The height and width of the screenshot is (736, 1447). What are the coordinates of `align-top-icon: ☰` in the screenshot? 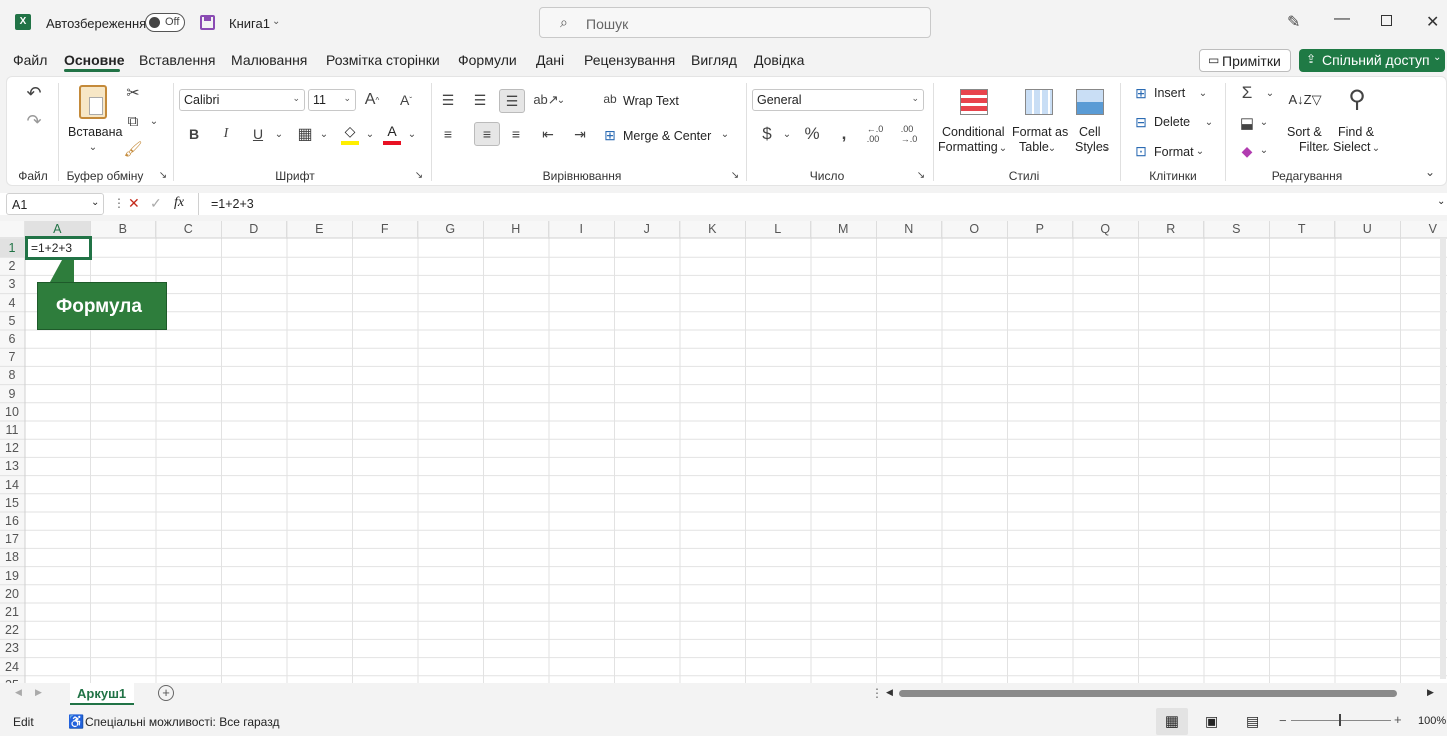 It's located at (448, 100).